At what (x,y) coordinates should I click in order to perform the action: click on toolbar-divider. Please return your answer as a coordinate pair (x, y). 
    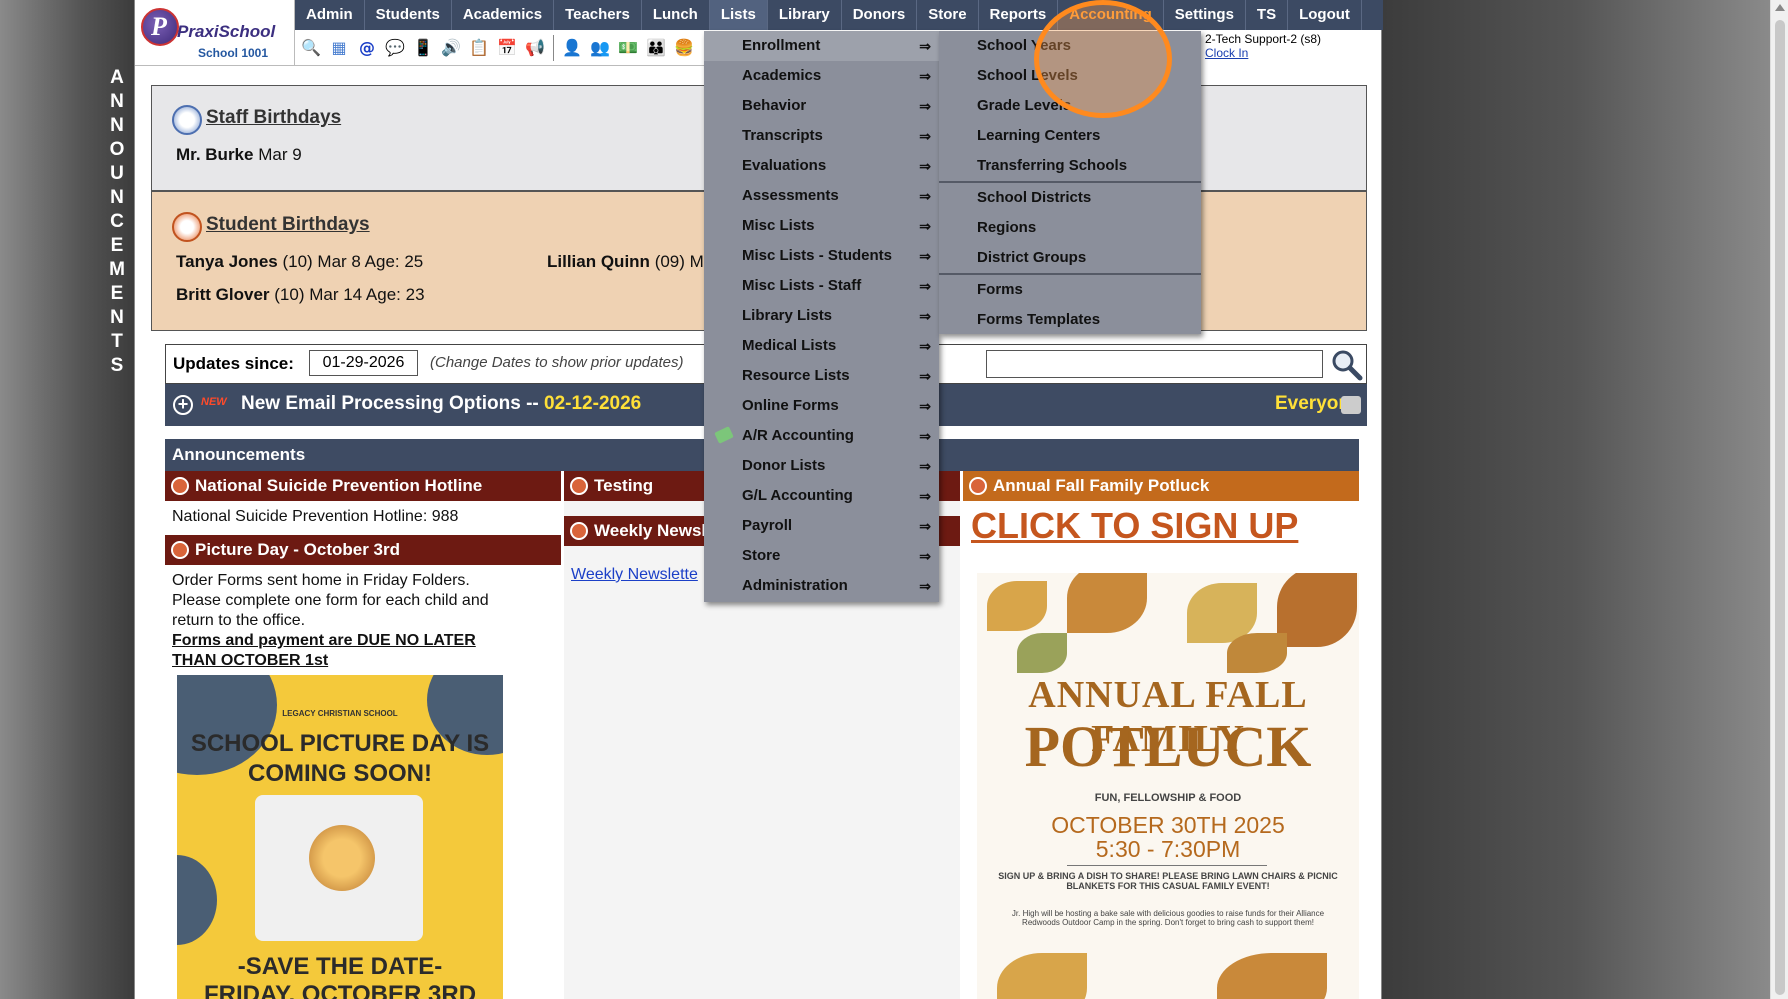
    Looking at the image, I should click on (553, 47).